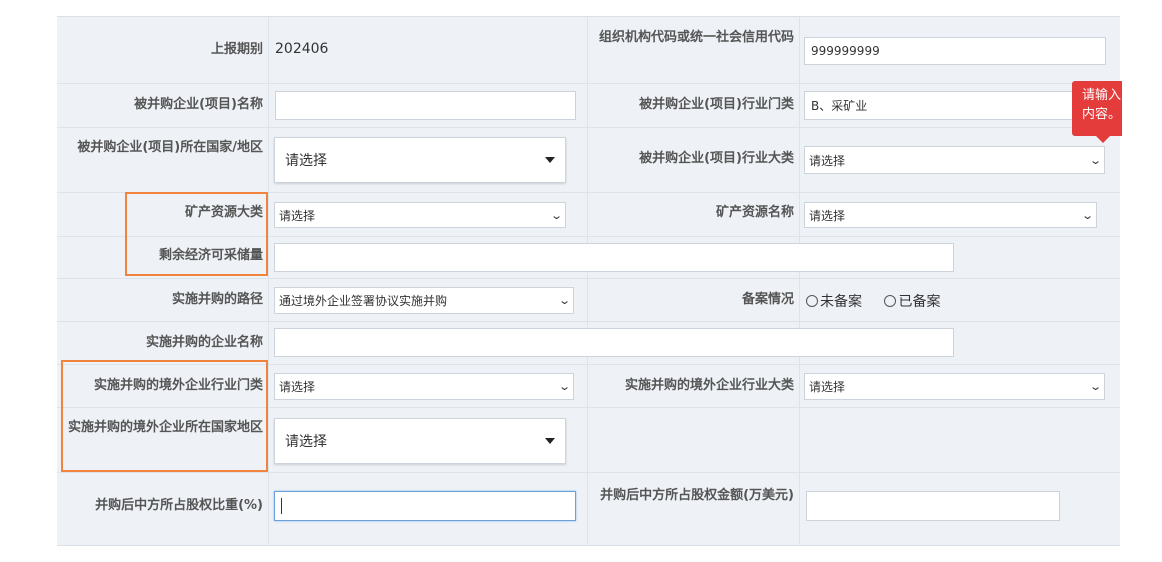 This screenshot has width=1162, height=562. I want to click on org-code-label: 组织机构代码或统一社会信用代码, so click(696, 37).